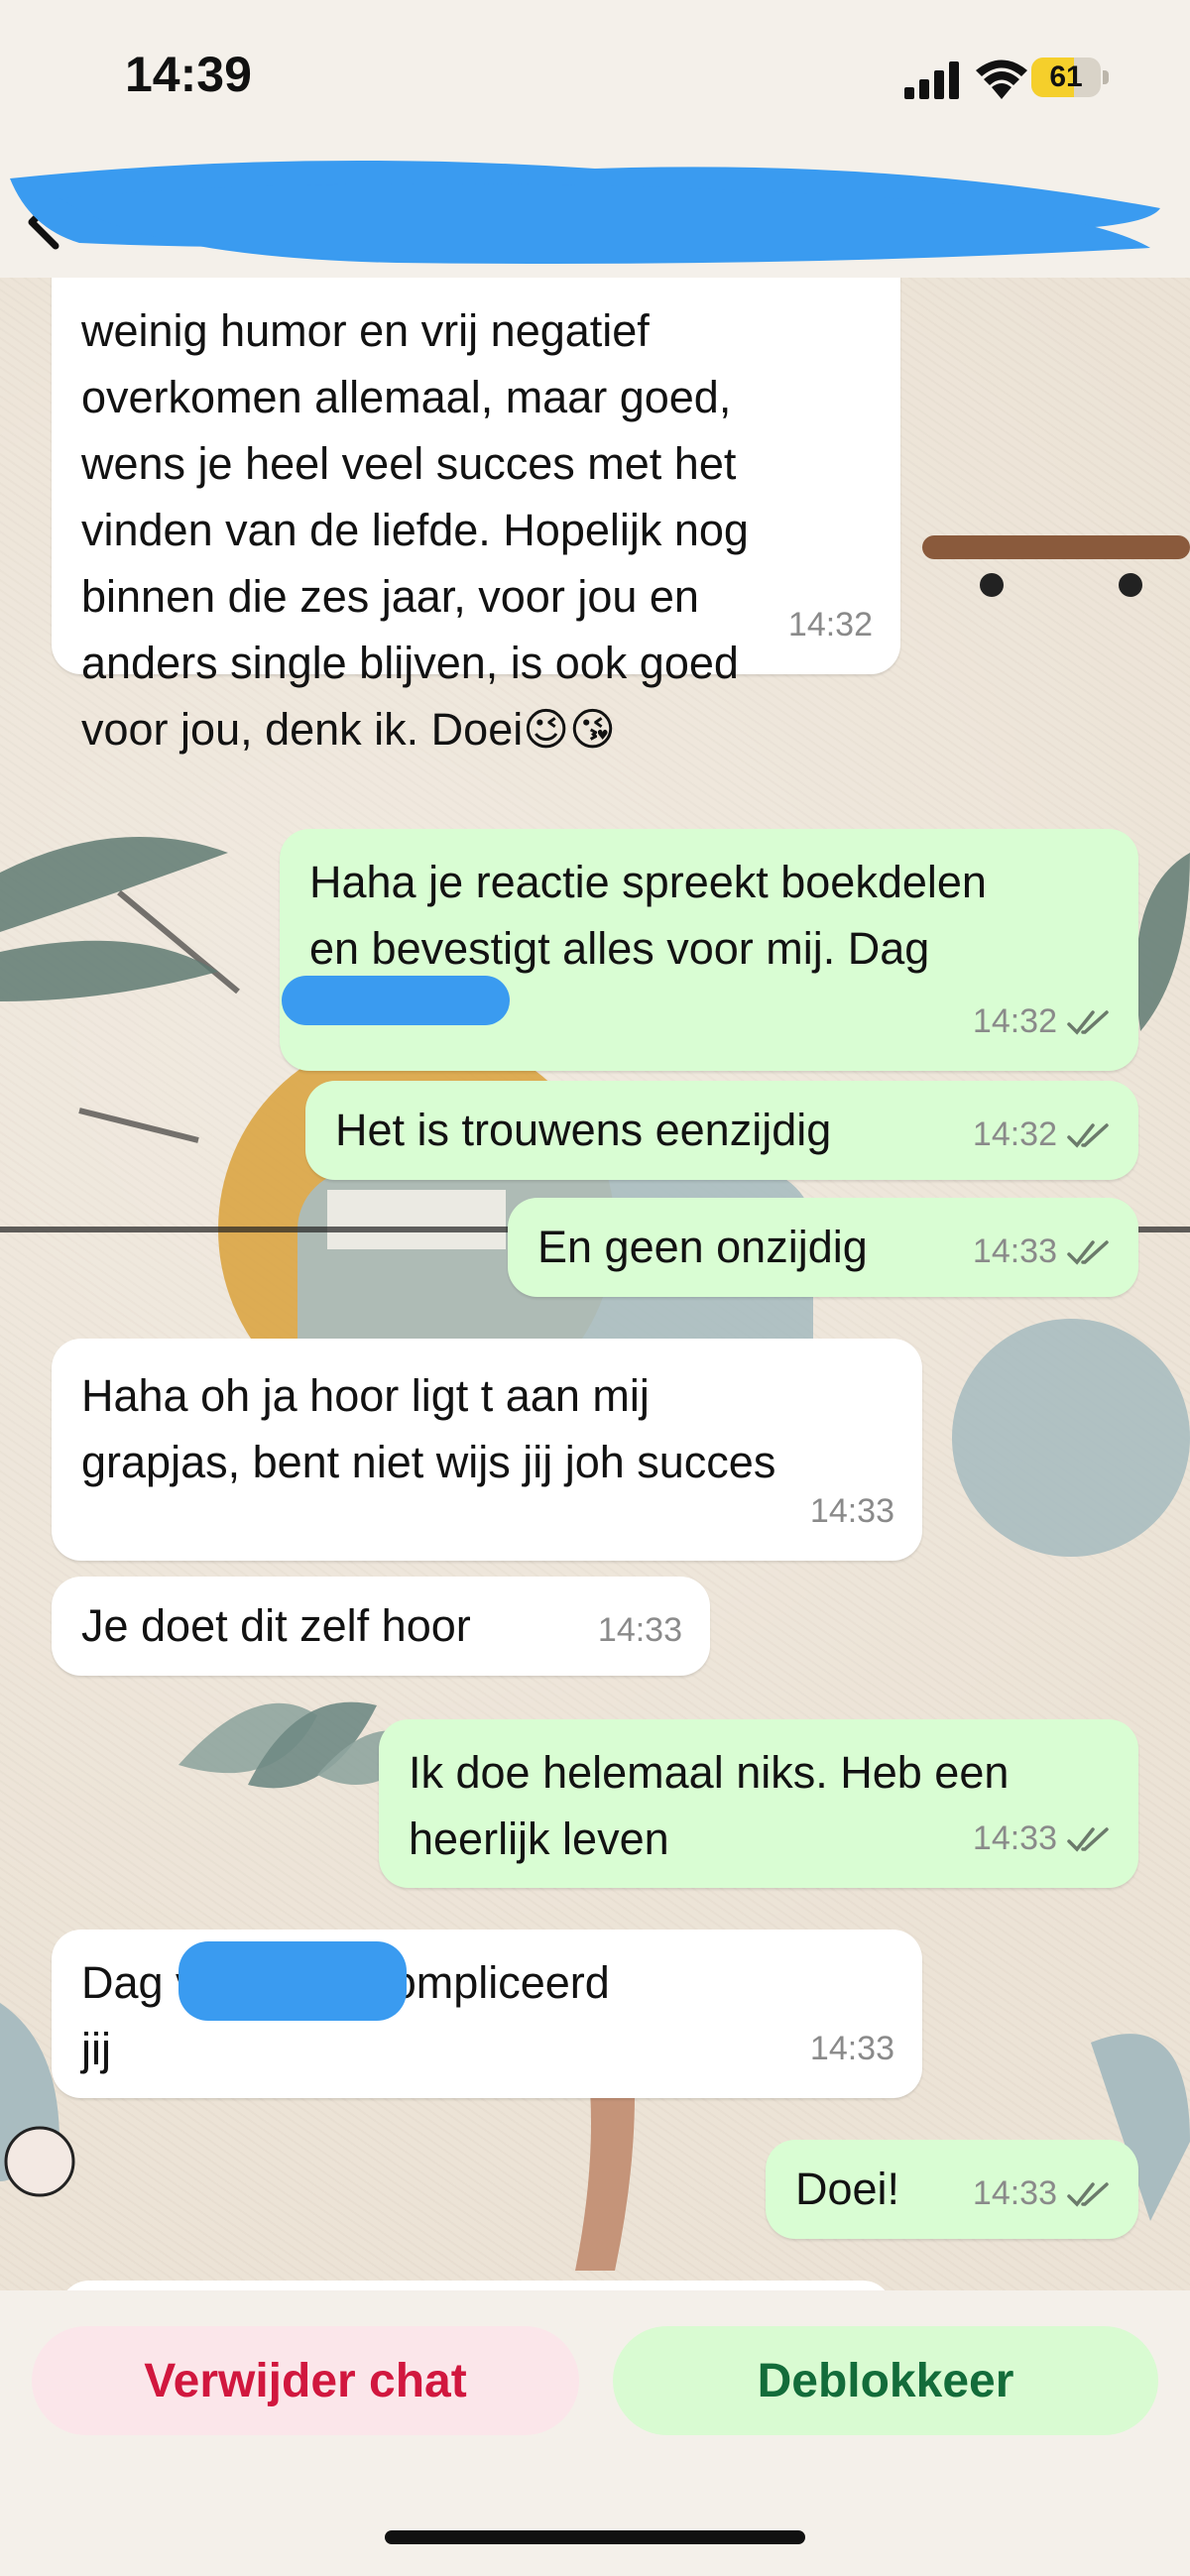  I want to click on battery-level: 61, so click(1066, 77).